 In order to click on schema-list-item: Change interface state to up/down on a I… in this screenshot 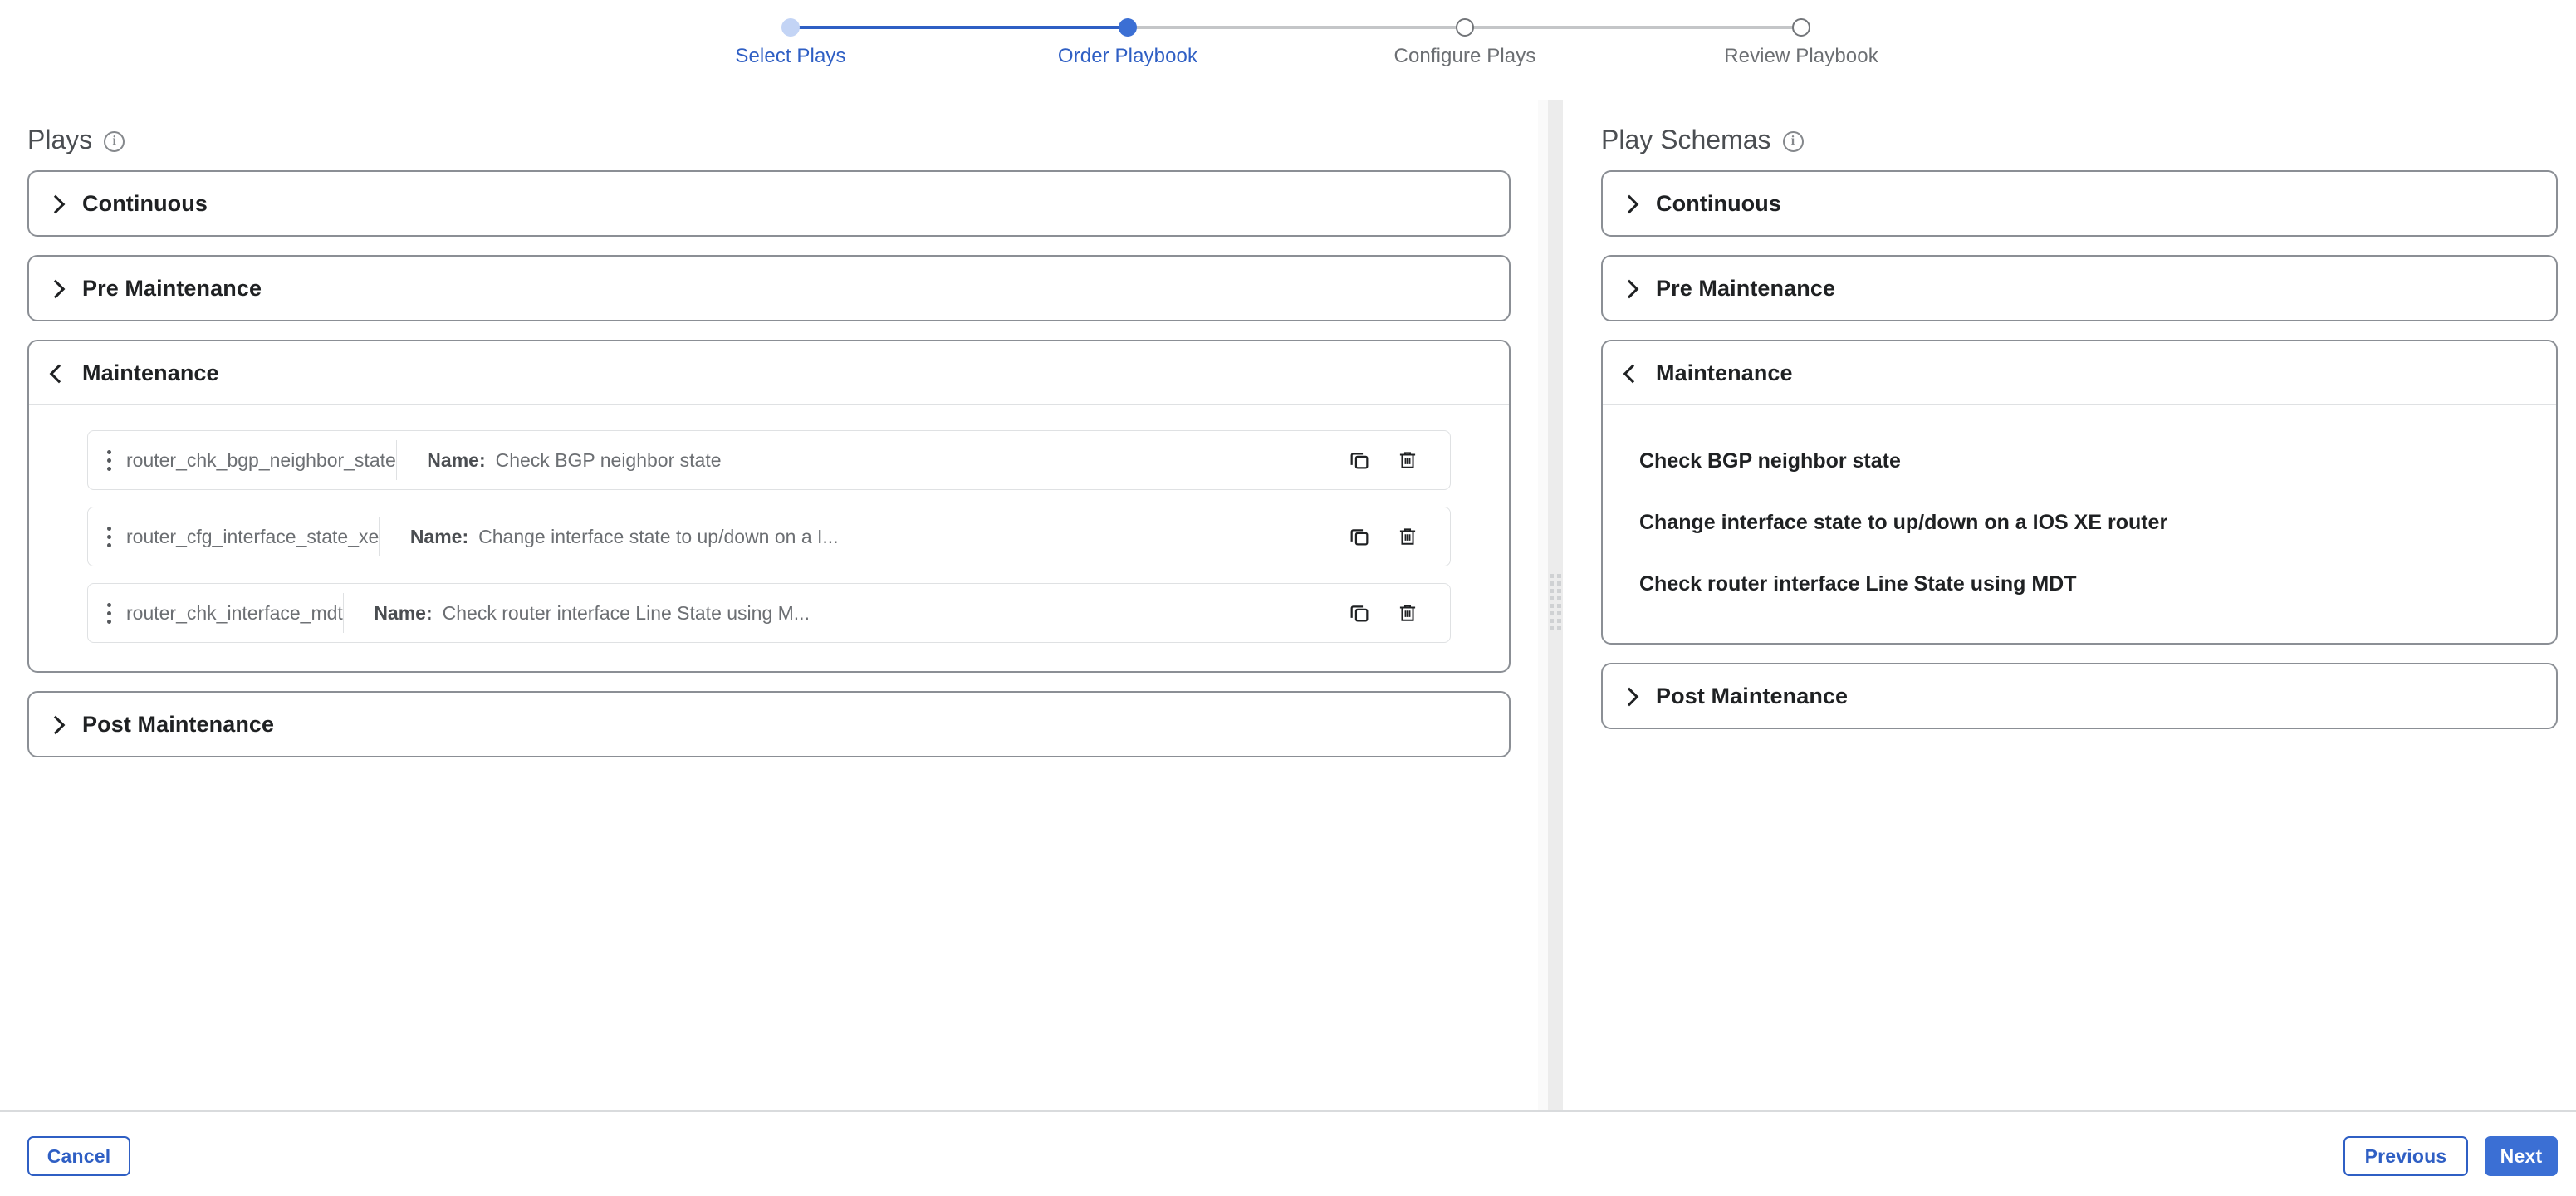, I will do `click(2080, 523)`.